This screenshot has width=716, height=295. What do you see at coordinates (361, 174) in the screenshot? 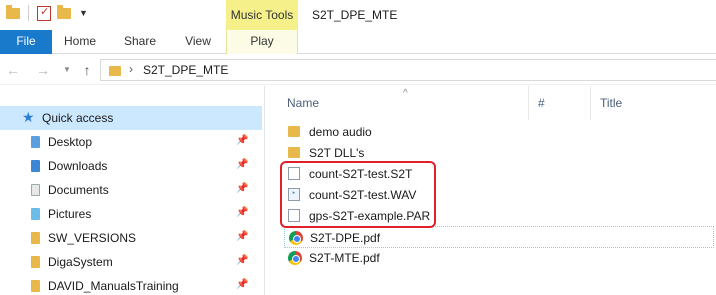
I see `file-name: count-S2T-test.S2T` at bounding box center [361, 174].